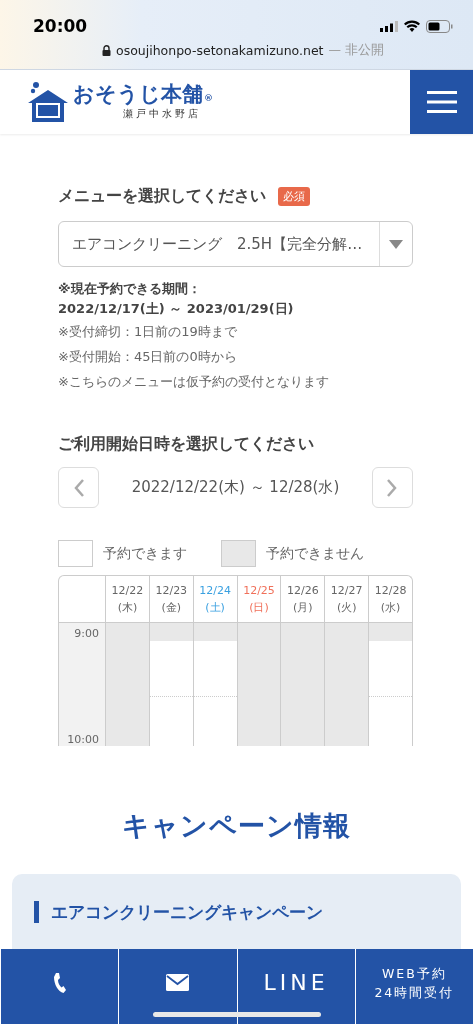 This screenshot has height=1024, width=473. Describe the element at coordinates (390, 591) in the screenshot. I see `day-date: 12/28` at that location.